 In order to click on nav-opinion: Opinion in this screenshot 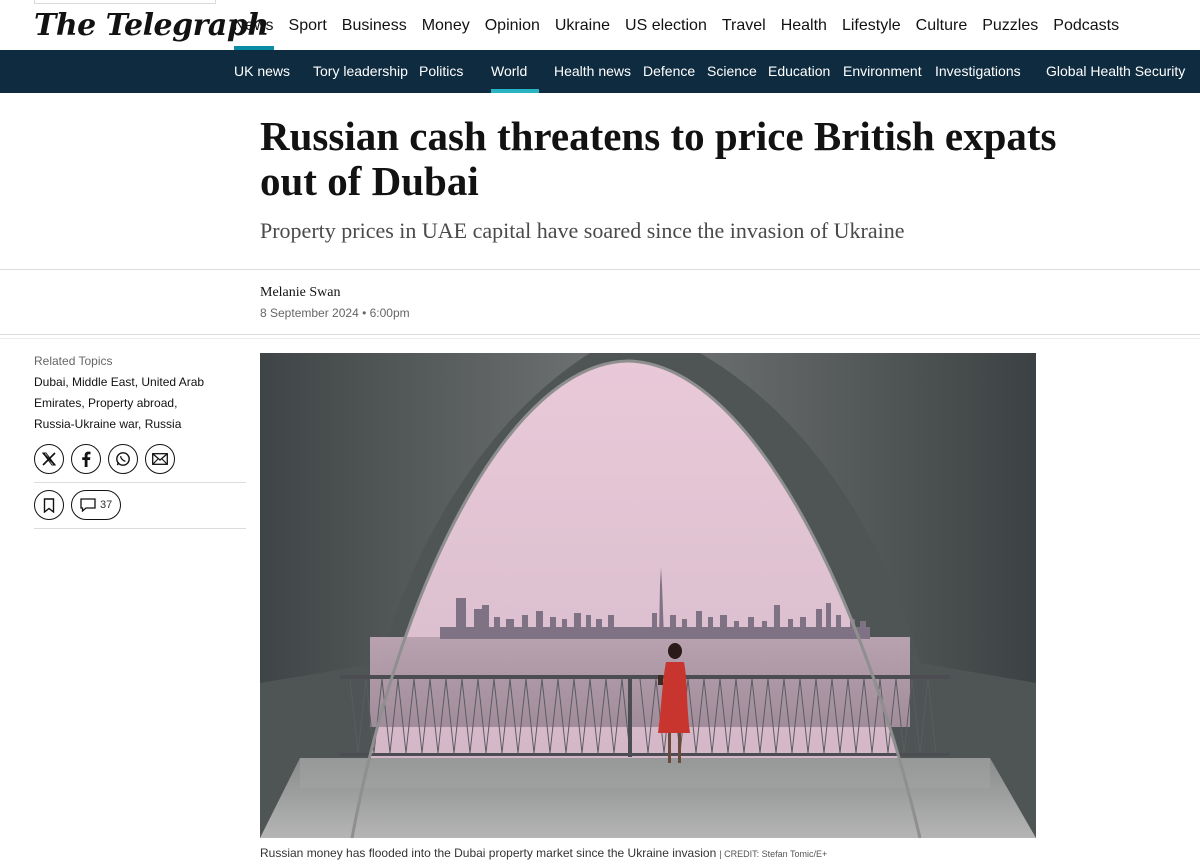, I will do `click(512, 25)`.